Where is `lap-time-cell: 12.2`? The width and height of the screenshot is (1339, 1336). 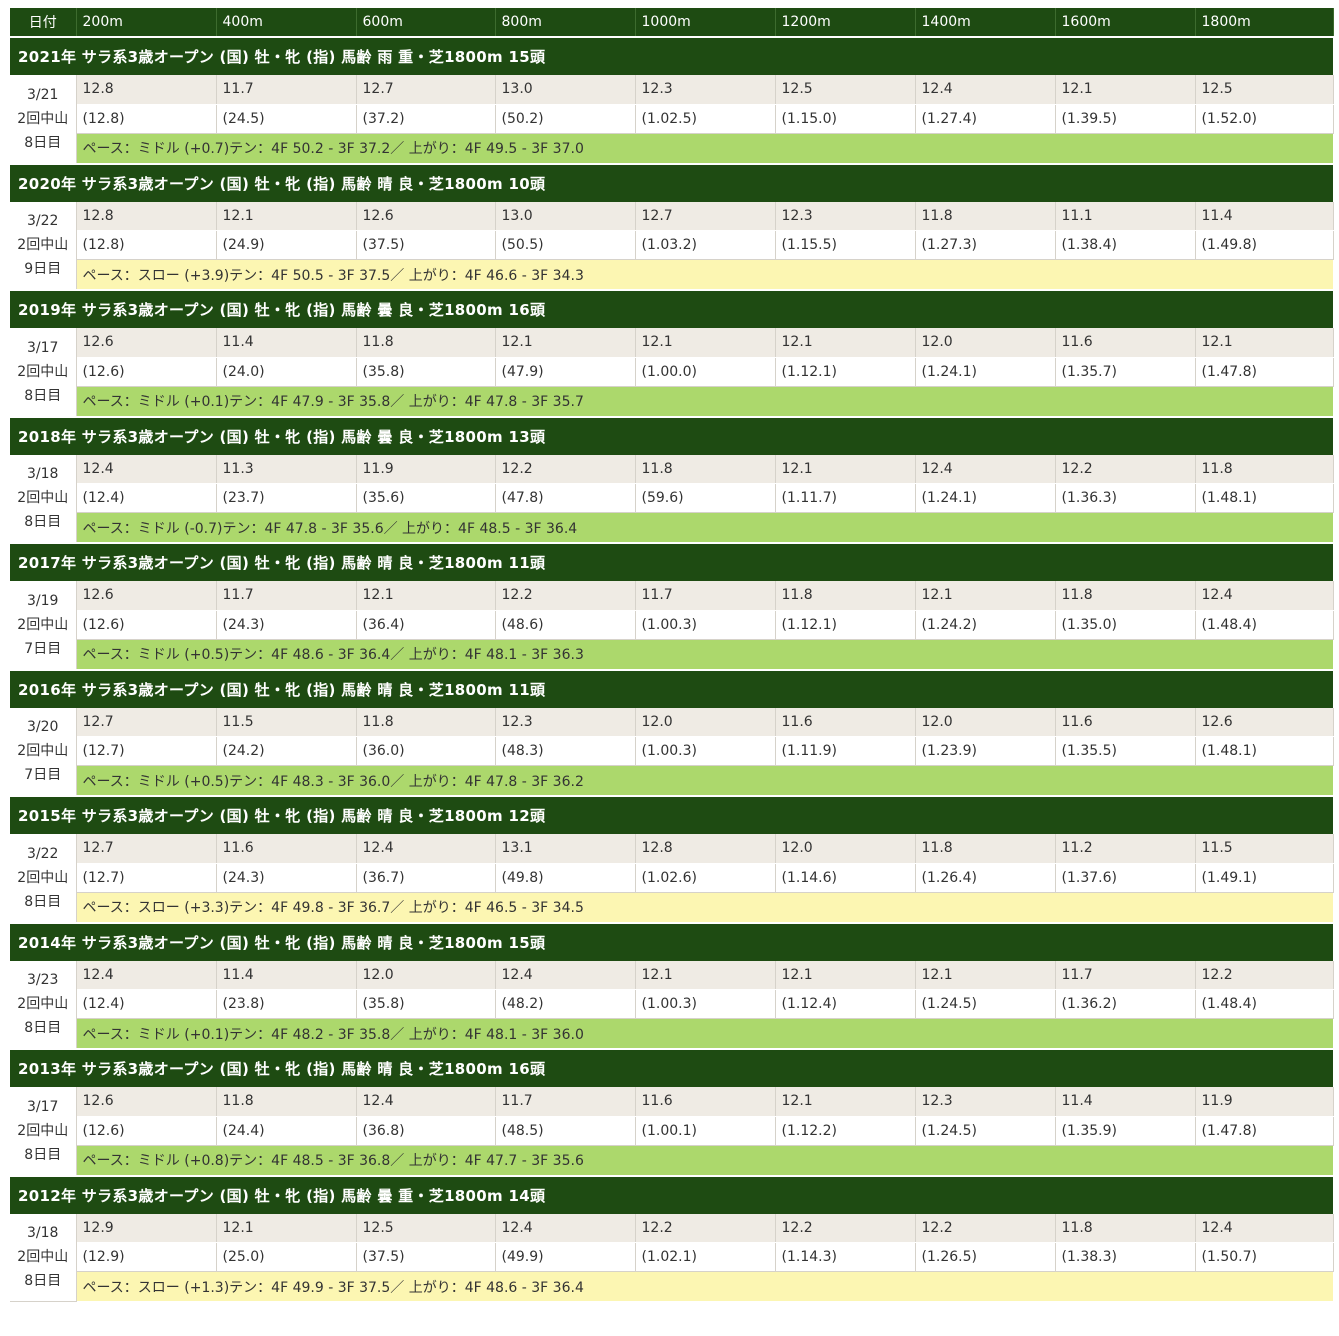
lap-time-cell: 12.2 is located at coordinates (705, 1228).